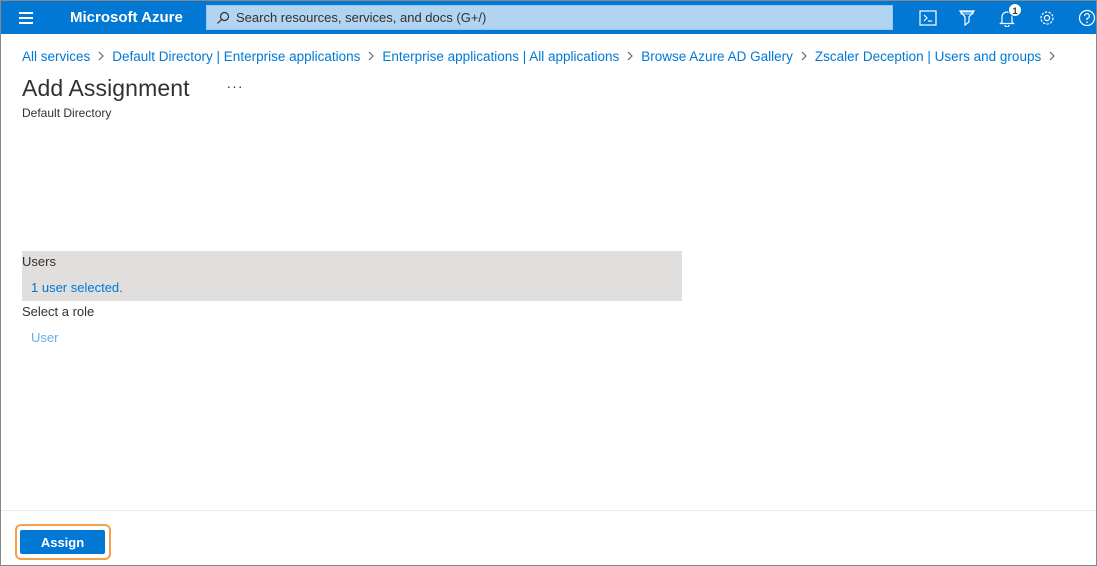 The image size is (1097, 566). I want to click on directory-filter-icon, so click(967, 17).